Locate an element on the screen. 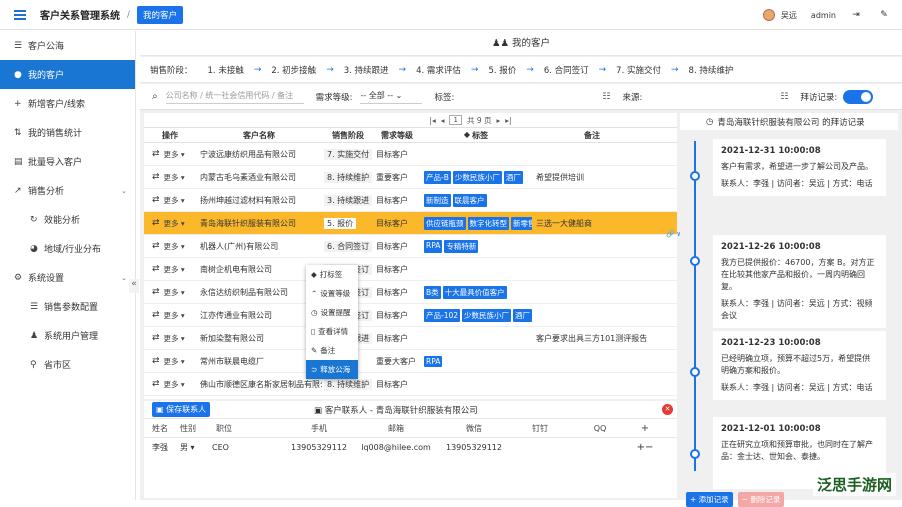 This screenshot has width=902, height=507. edit-icon: ✎ is located at coordinates (884, 15).